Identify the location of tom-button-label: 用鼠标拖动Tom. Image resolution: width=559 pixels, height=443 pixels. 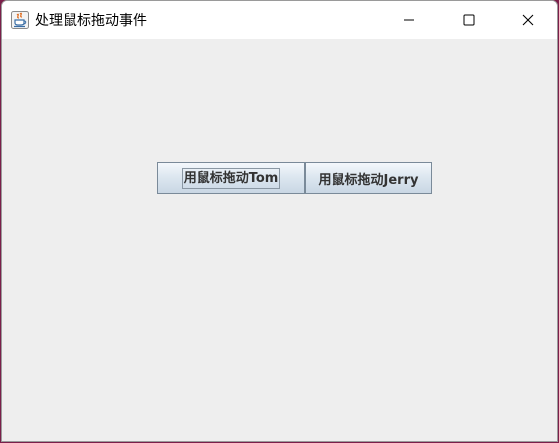
(231, 178).